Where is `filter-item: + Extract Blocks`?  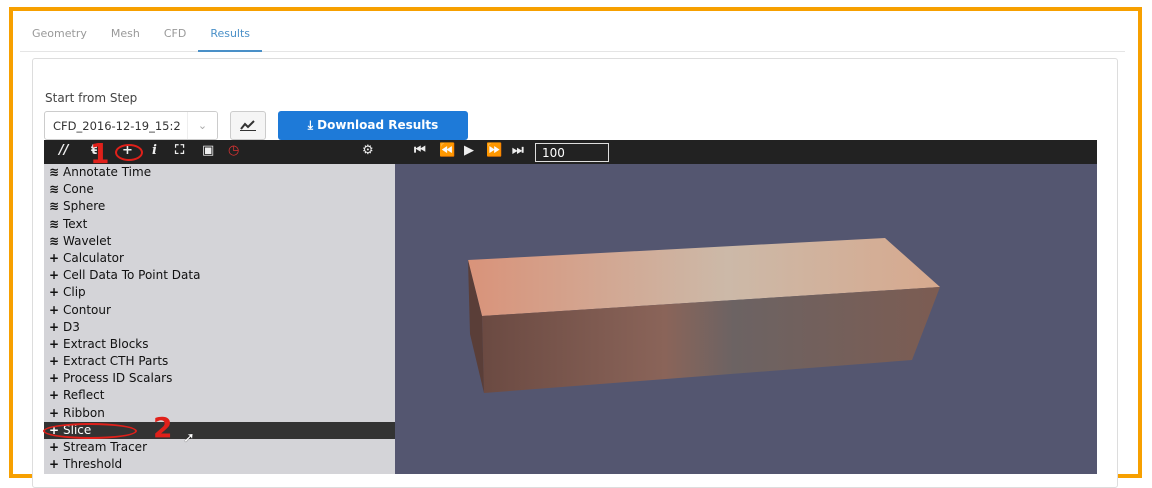
filter-item: + Extract Blocks is located at coordinates (219, 344).